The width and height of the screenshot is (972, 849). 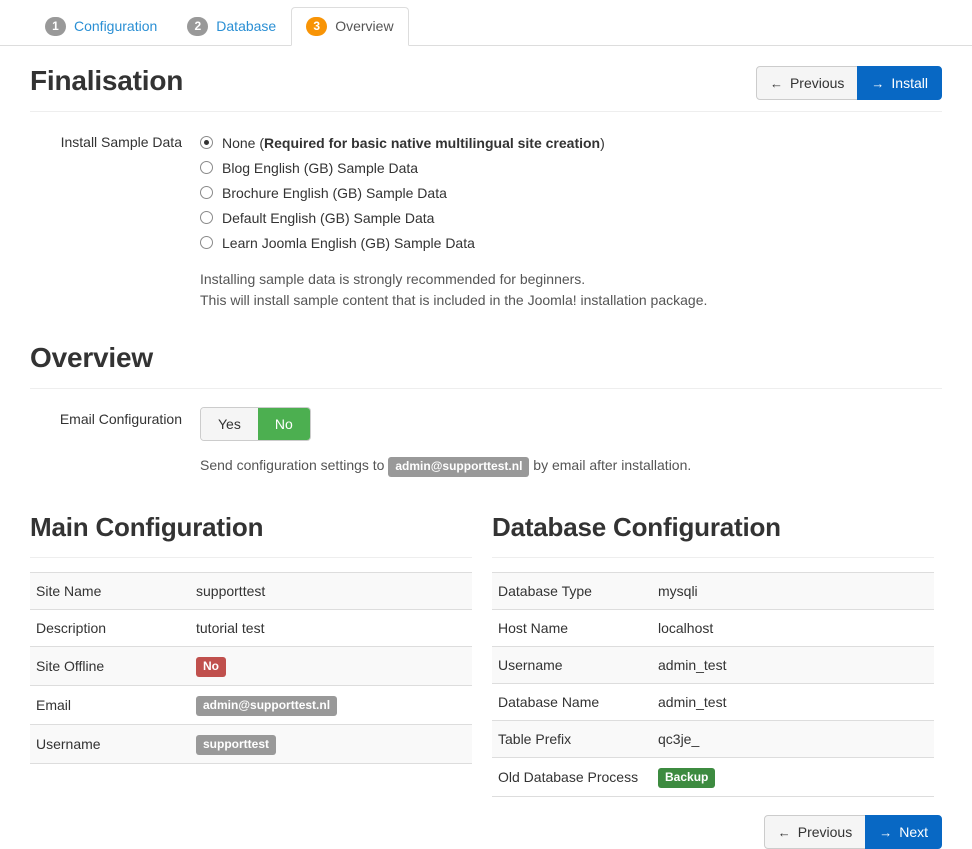 What do you see at coordinates (55, 26) in the screenshot?
I see `step-number-badge: 1` at bounding box center [55, 26].